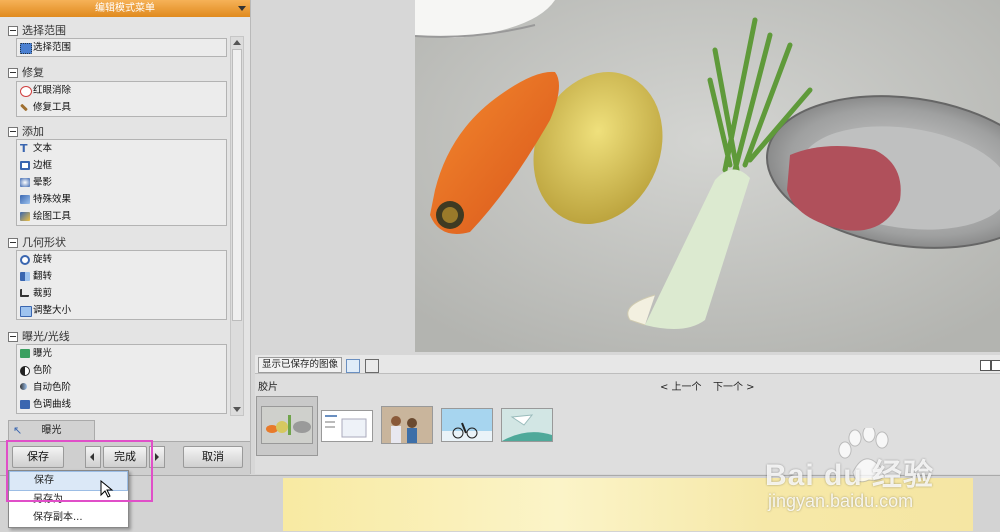 The image size is (1000, 532). What do you see at coordinates (37, 30) in the screenshot?
I see `section-title-selection: 选择范围` at bounding box center [37, 30].